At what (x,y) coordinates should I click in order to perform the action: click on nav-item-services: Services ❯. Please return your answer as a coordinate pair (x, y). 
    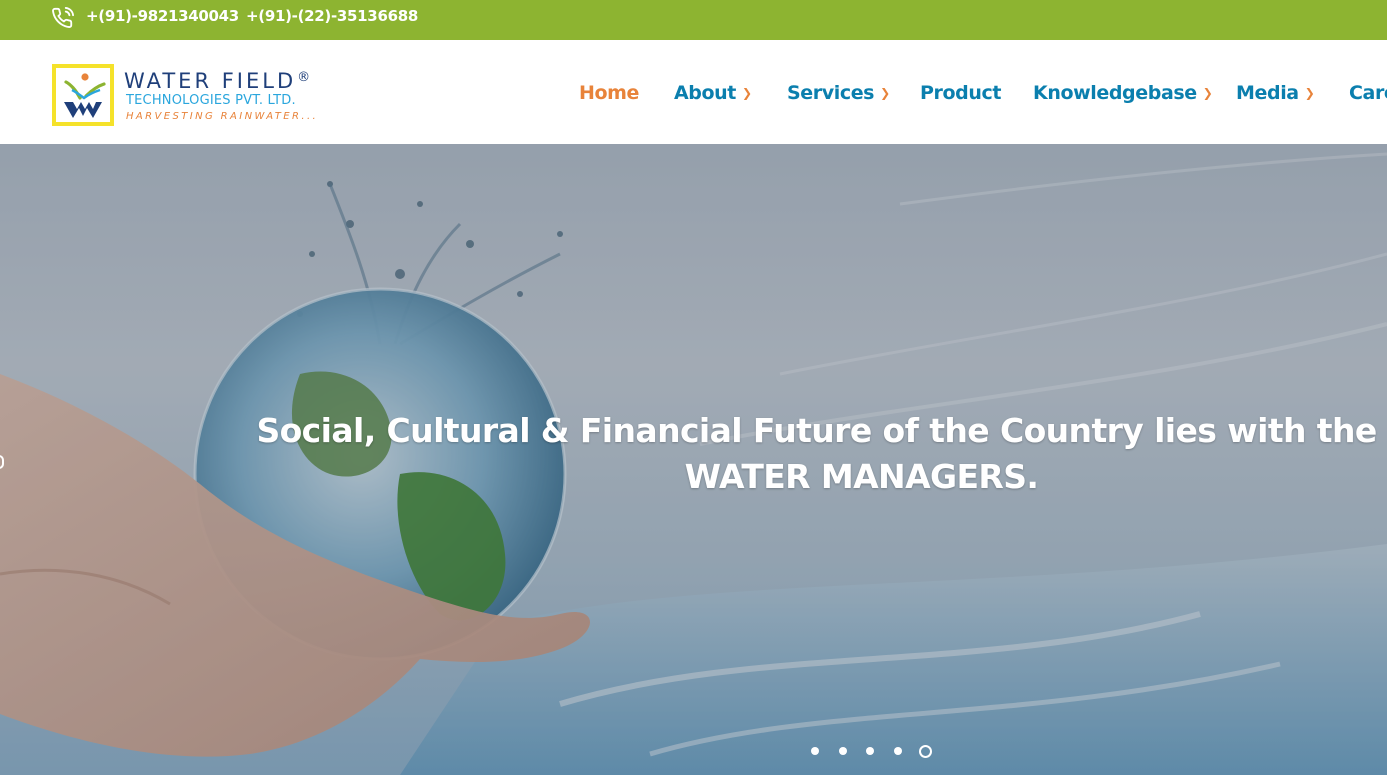
    Looking at the image, I should click on (838, 93).